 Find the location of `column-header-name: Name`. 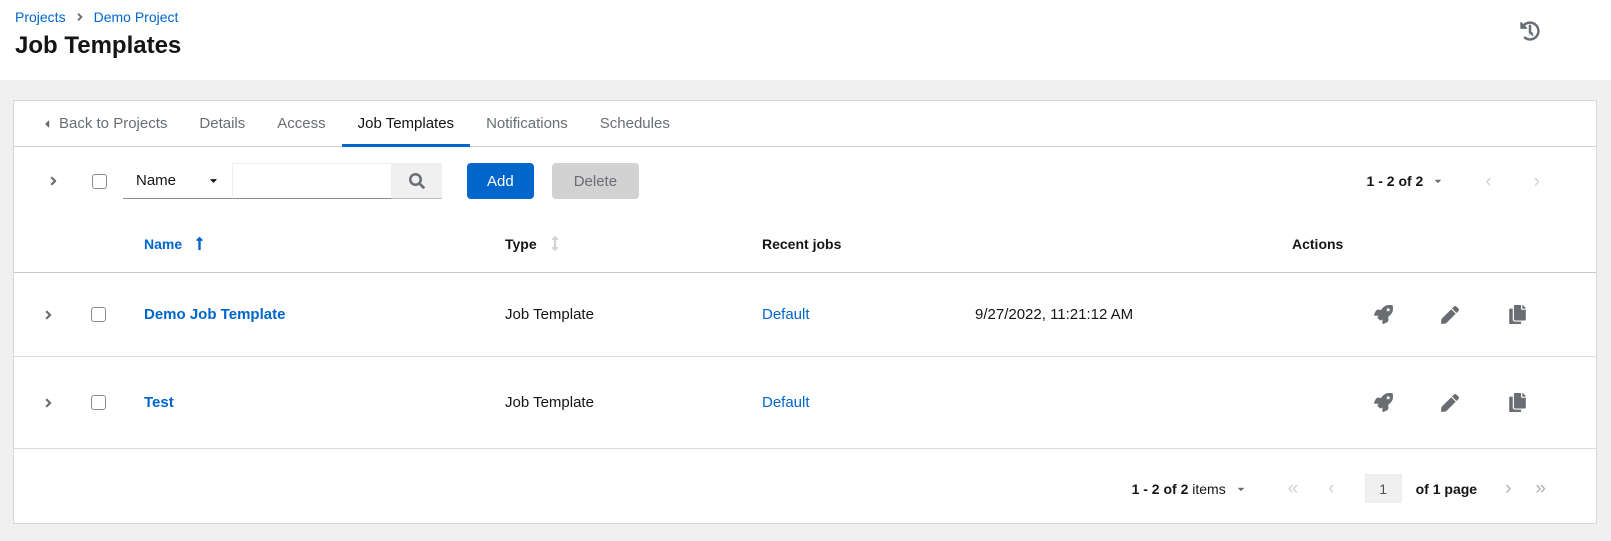

column-header-name: Name is located at coordinates (163, 244).